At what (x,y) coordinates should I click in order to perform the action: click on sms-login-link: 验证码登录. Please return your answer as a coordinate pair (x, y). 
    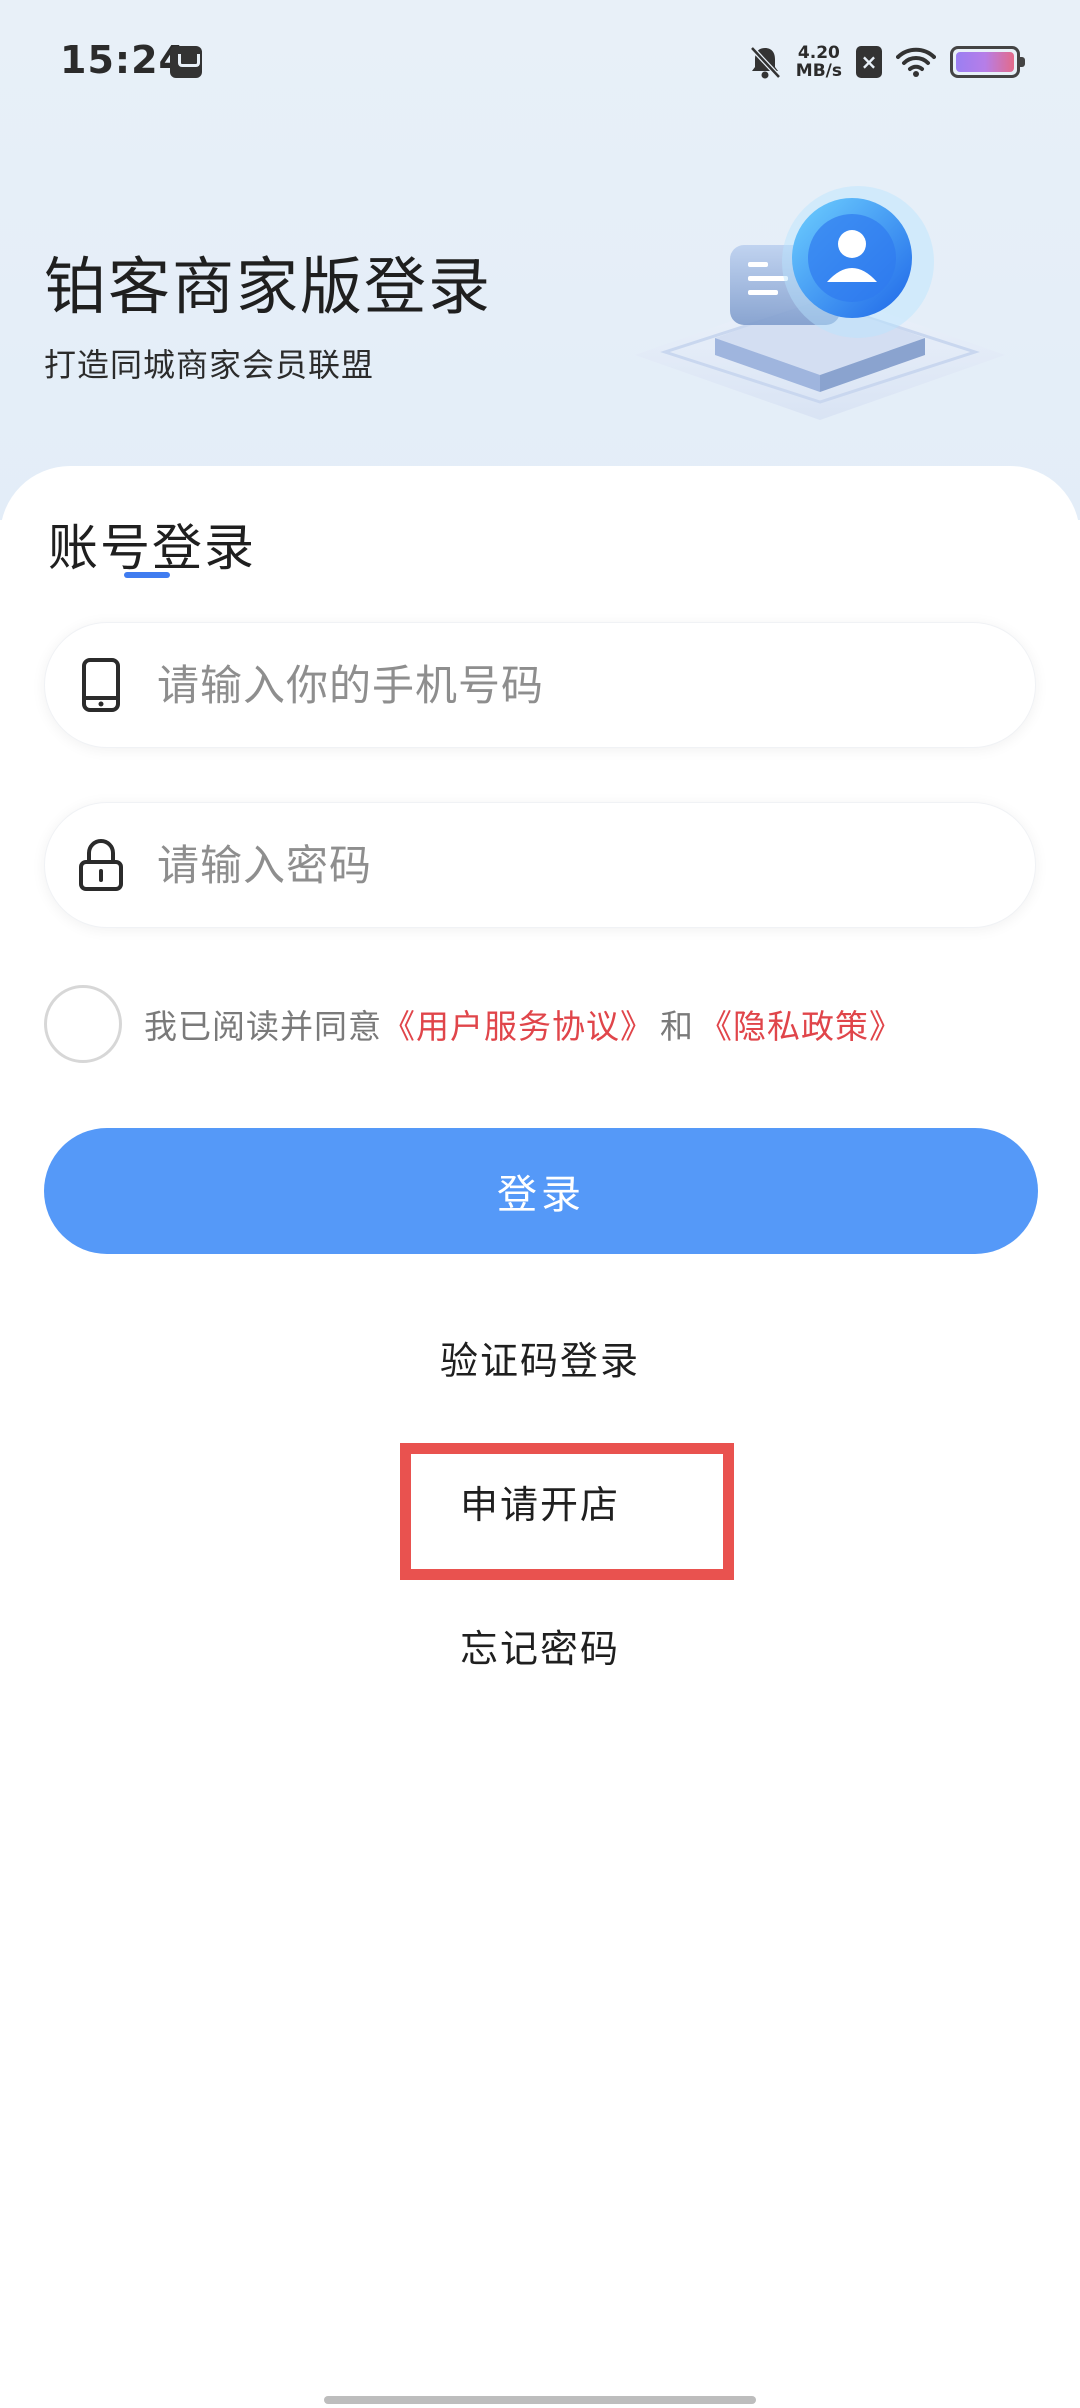
    Looking at the image, I should click on (540, 1357).